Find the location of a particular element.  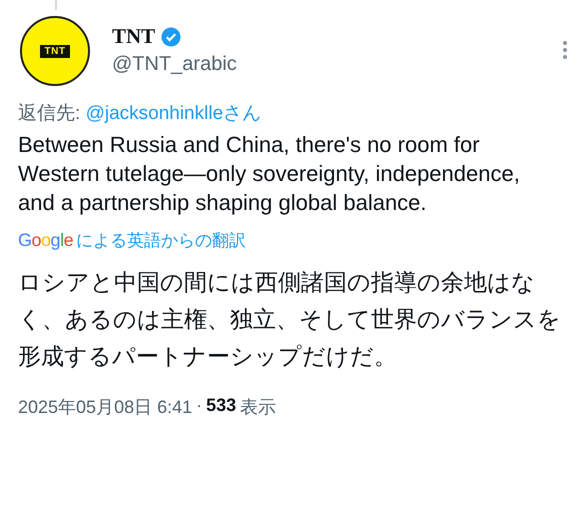

avatar-logo: TNT is located at coordinates (55, 51).